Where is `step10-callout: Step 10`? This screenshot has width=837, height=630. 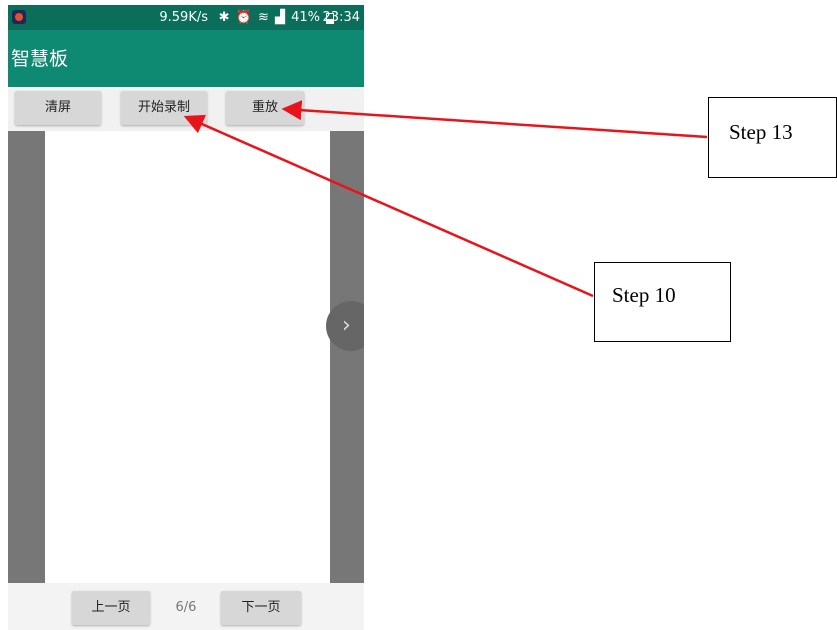 step10-callout: Step 10 is located at coordinates (662, 302).